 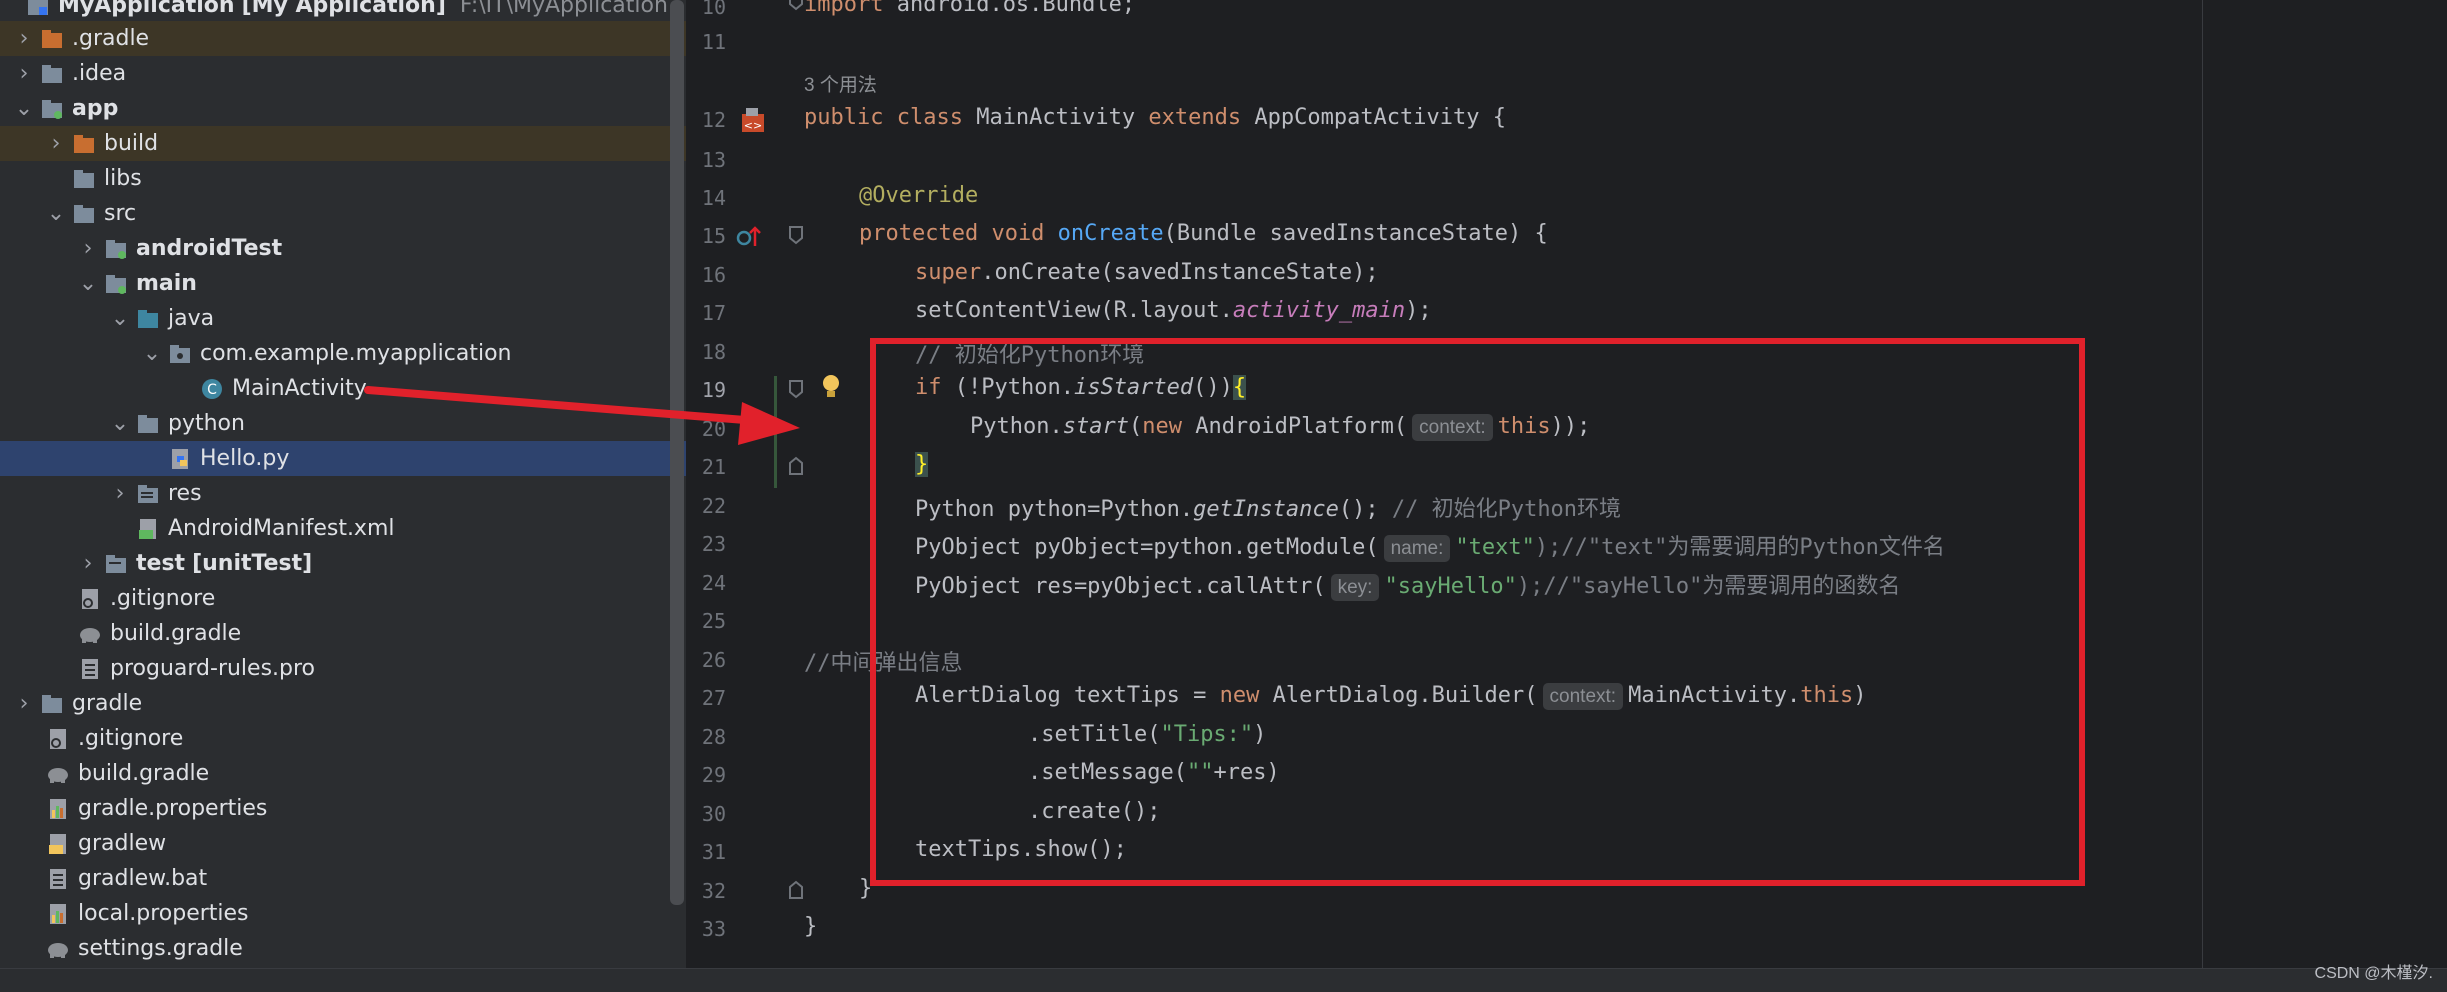 What do you see at coordinates (2373, 973) in the screenshot?
I see `watermark-text: CSDN @木槿汐.` at bounding box center [2373, 973].